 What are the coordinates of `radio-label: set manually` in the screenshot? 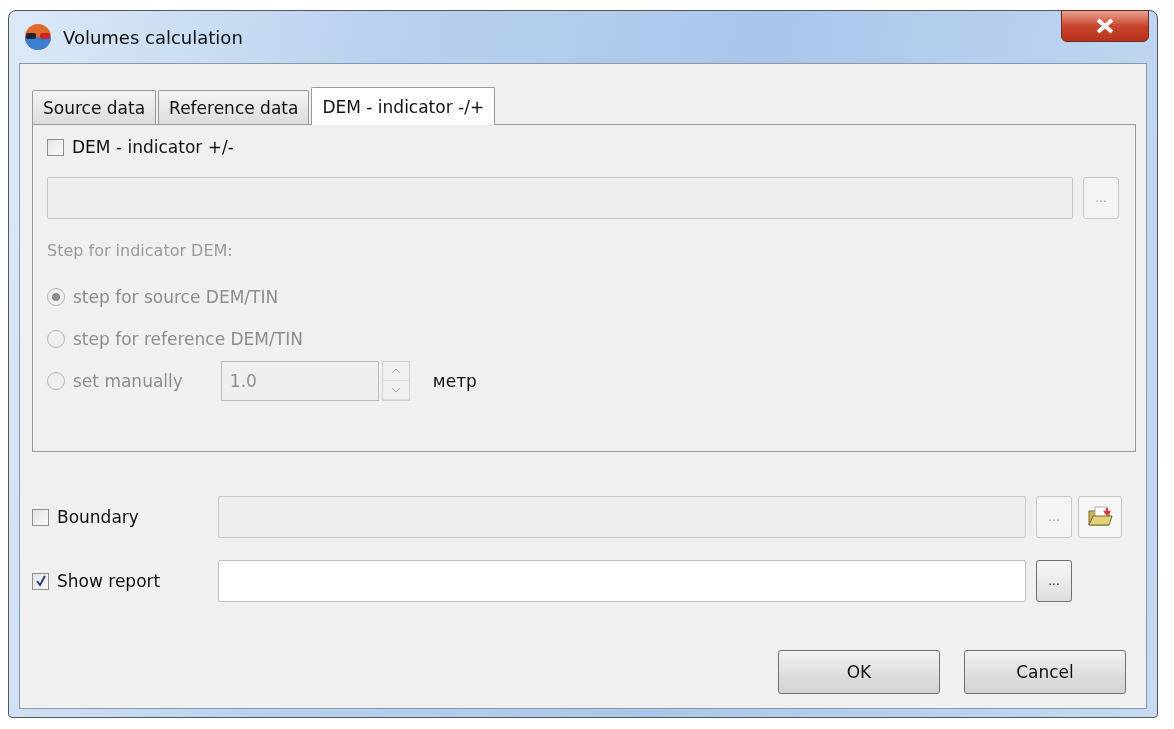 It's located at (128, 381).